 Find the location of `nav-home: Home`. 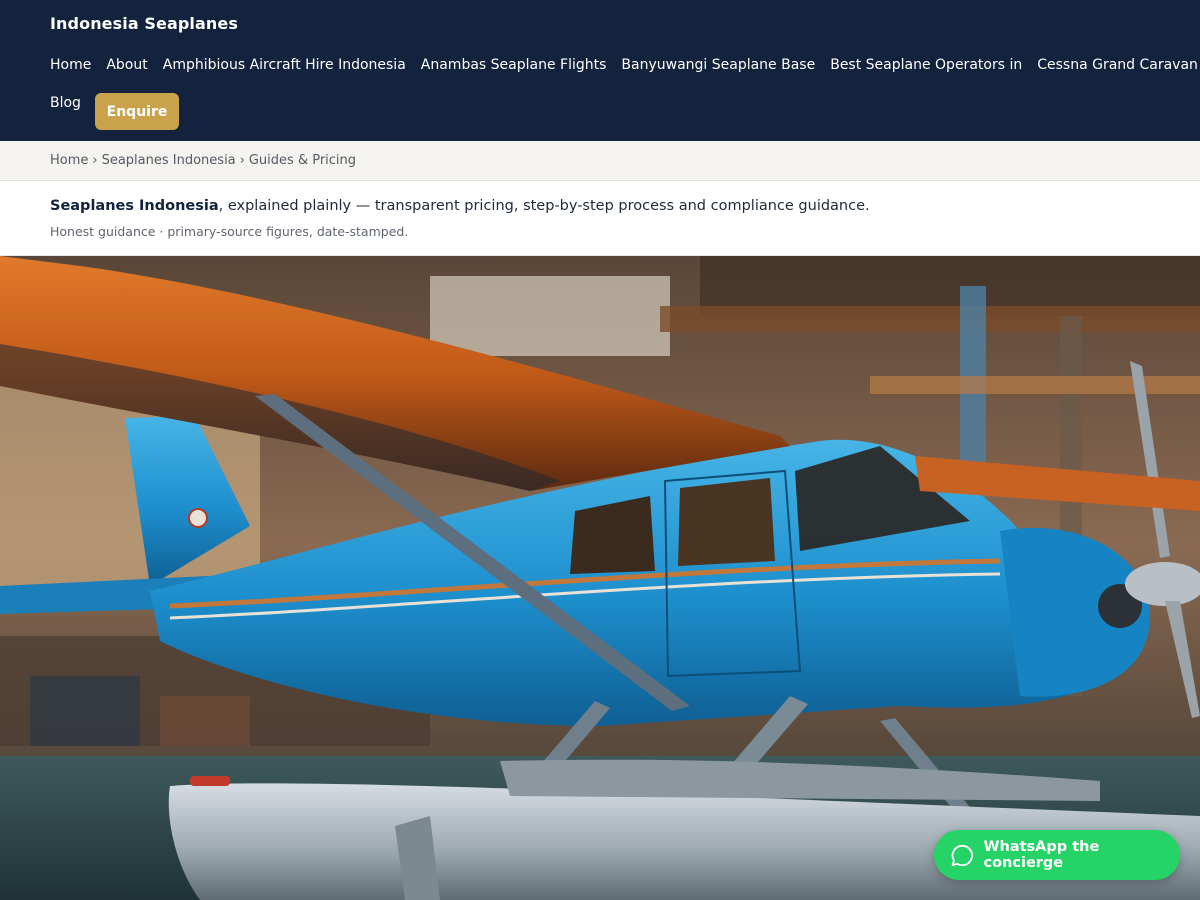

nav-home: Home is located at coordinates (70, 65).